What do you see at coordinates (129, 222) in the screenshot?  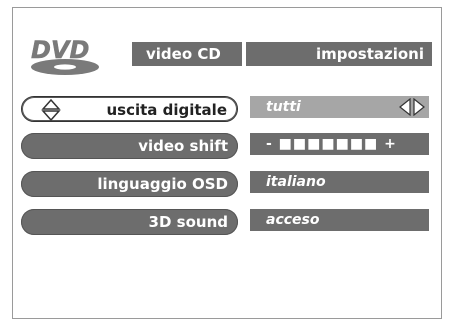 I see `menu-item-3d-sound: 3D sound` at bounding box center [129, 222].